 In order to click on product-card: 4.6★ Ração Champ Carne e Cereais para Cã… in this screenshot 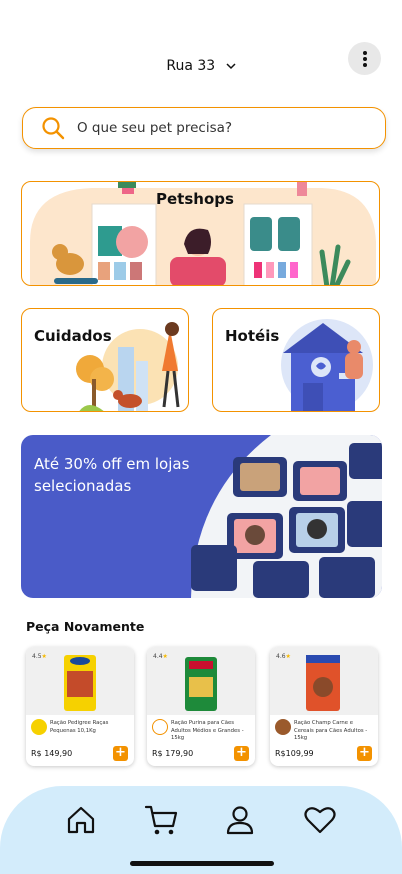, I will do `click(324, 706)`.